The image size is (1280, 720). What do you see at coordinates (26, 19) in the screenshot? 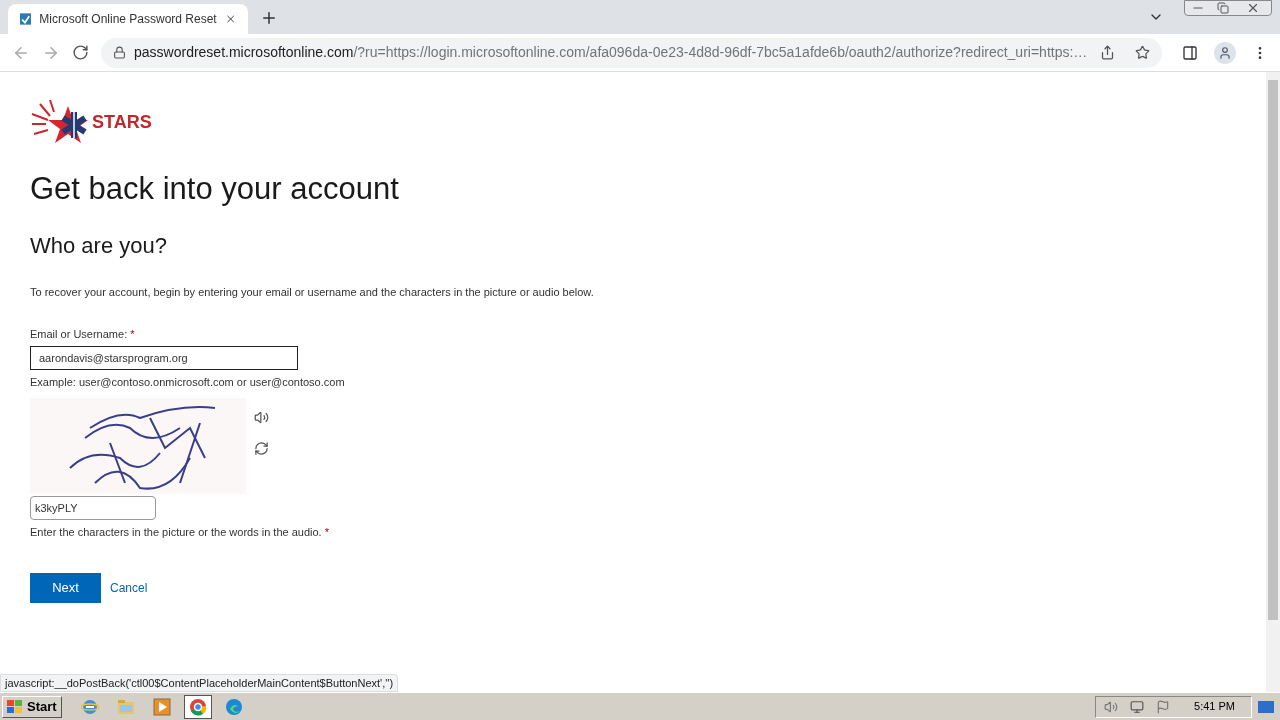
I see `tab-favicon` at bounding box center [26, 19].